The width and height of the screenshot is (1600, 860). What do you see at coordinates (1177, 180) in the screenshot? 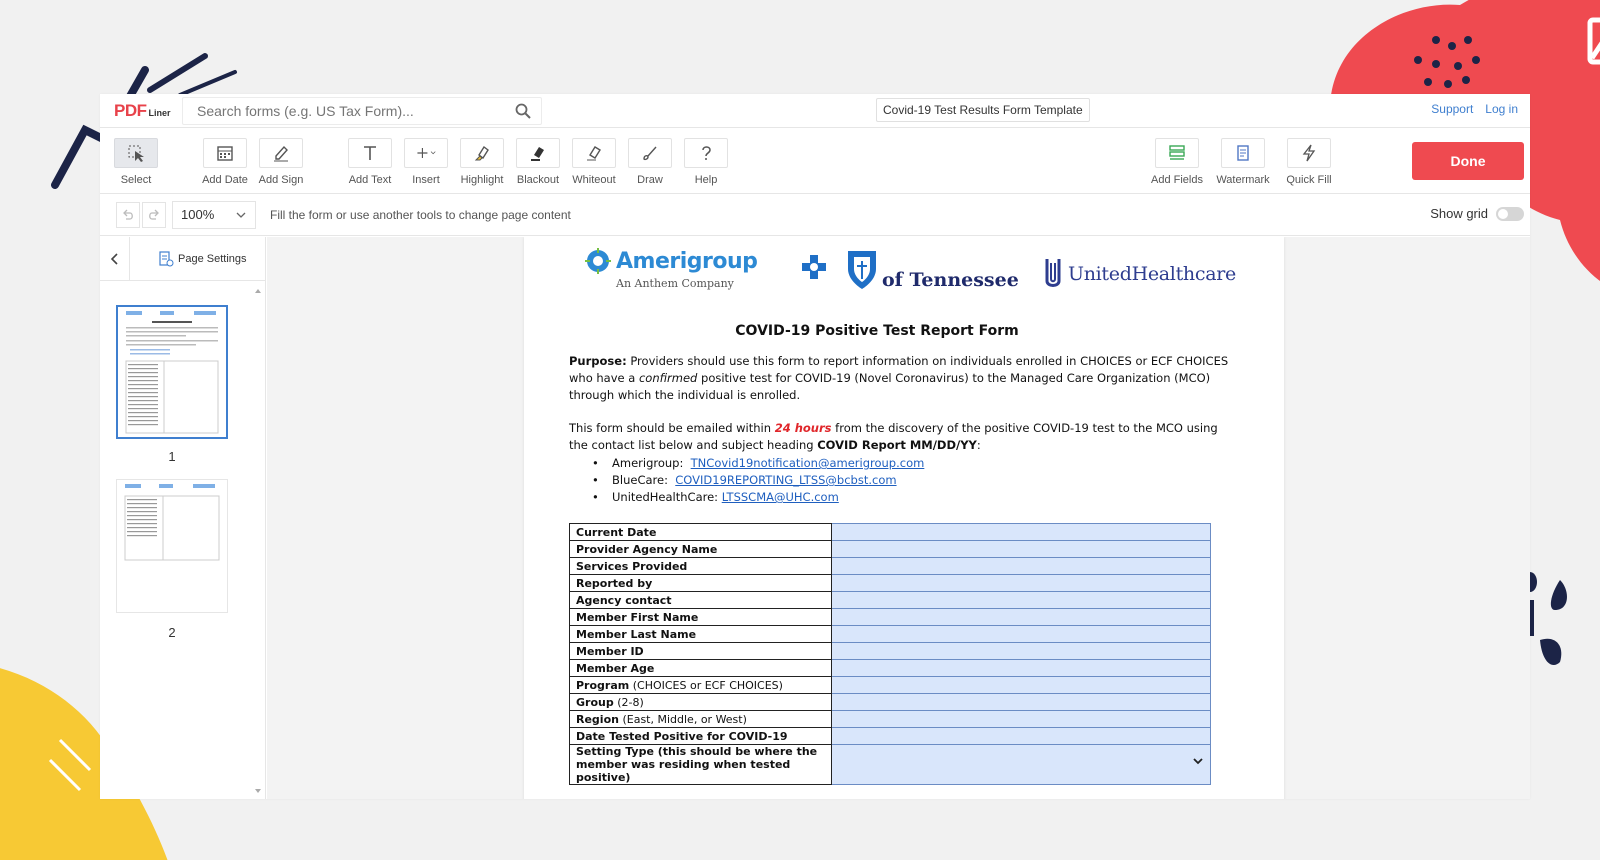
I see `tool-add-fields-label: Add Fields` at bounding box center [1177, 180].